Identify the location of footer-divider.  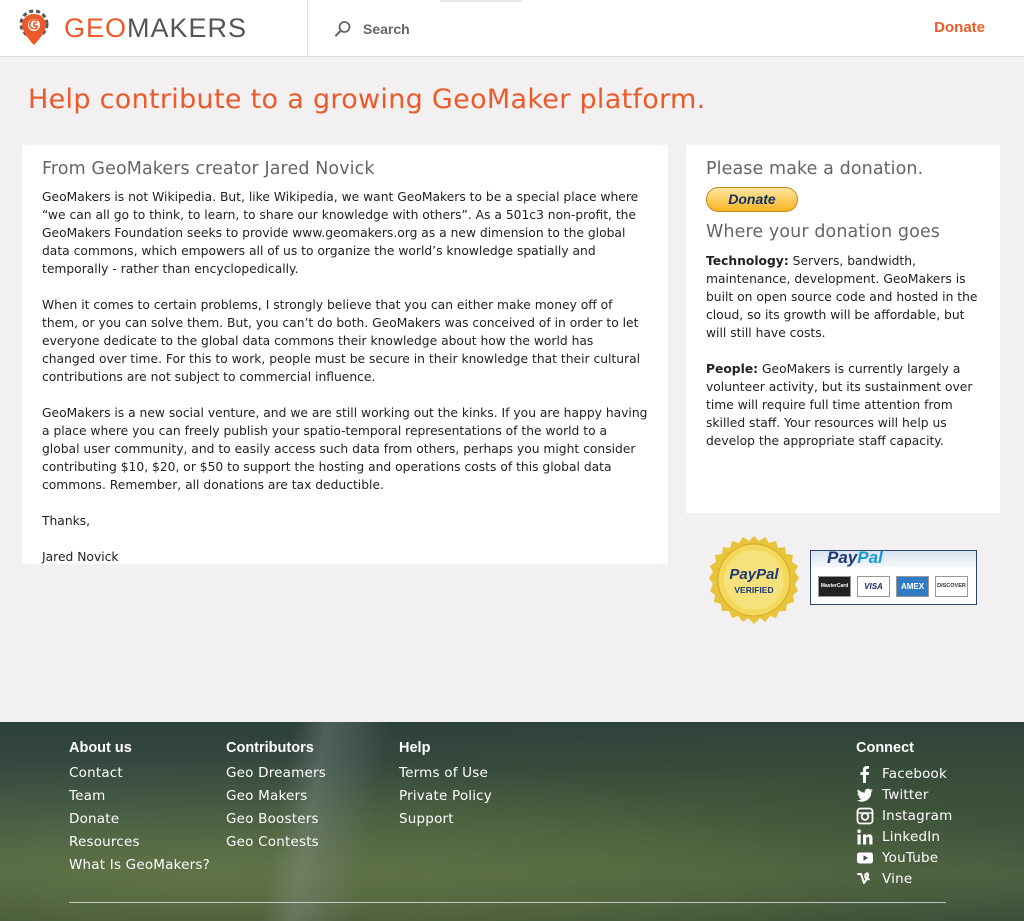
(507, 902).